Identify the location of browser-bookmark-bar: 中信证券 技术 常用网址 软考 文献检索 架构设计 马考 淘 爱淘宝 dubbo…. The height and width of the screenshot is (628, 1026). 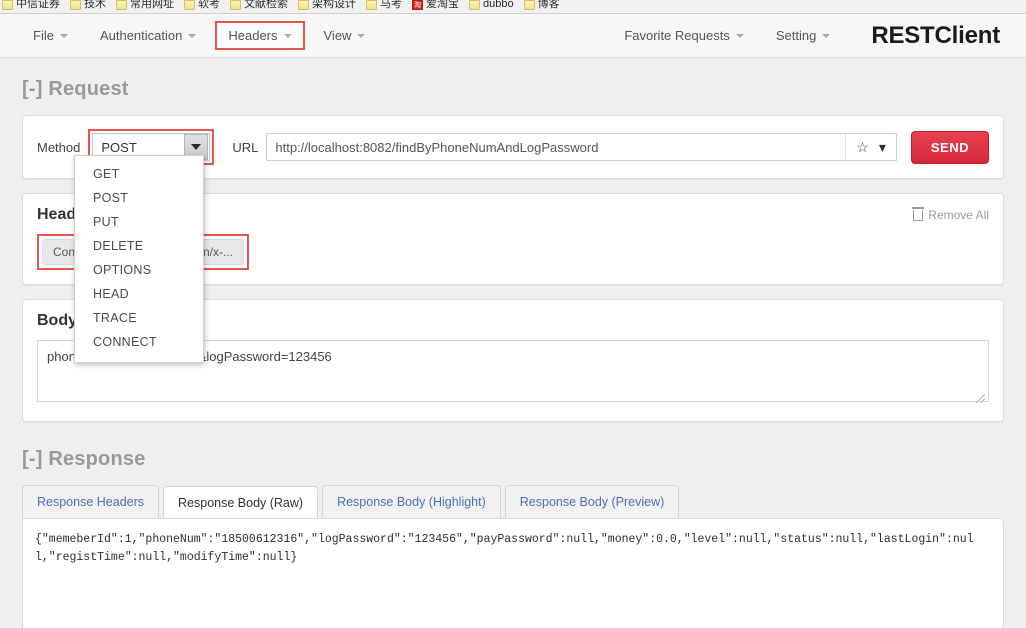
(513, 7).